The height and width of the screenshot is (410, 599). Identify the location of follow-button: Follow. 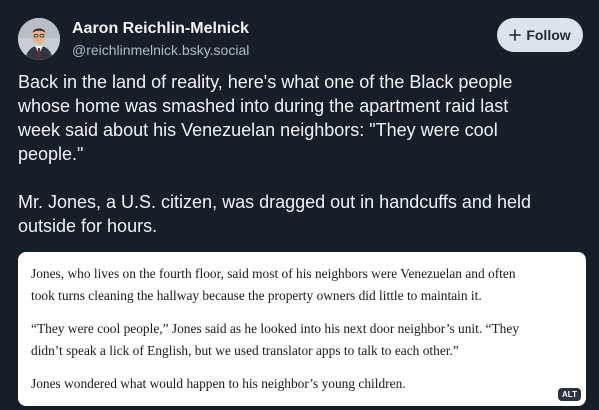
(540, 35).